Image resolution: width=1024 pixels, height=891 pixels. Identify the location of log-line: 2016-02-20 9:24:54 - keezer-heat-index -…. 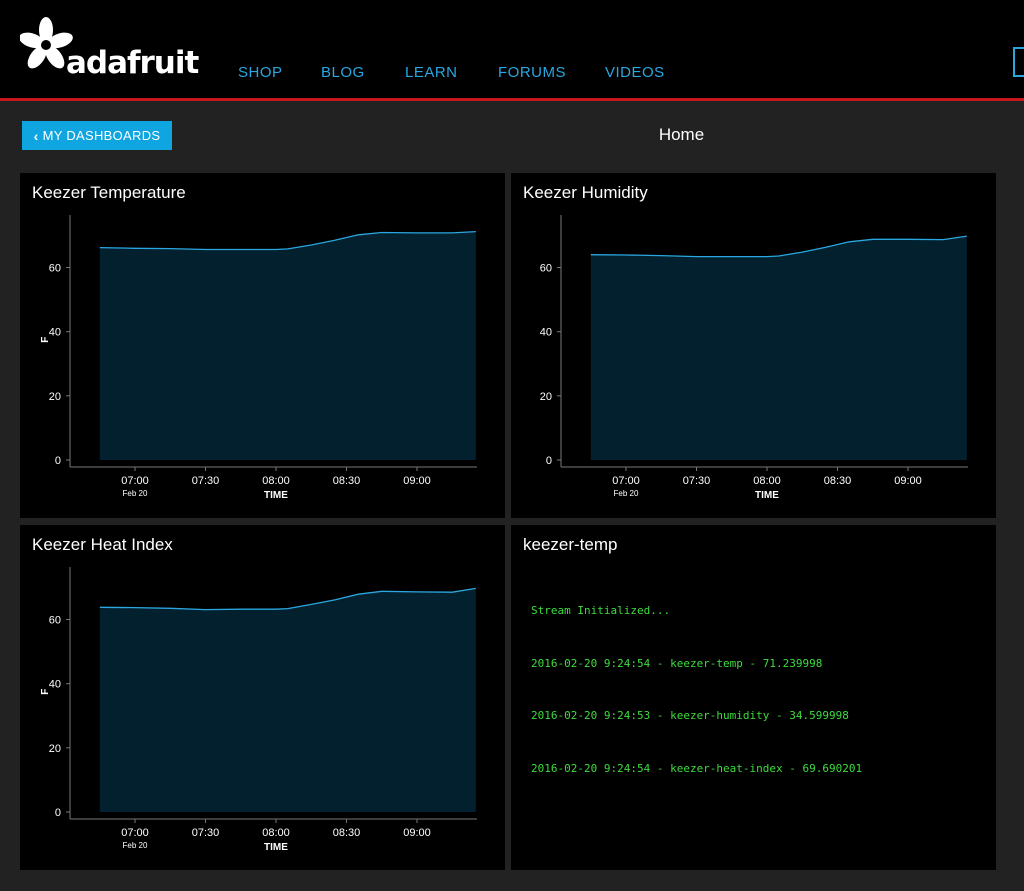
(697, 768).